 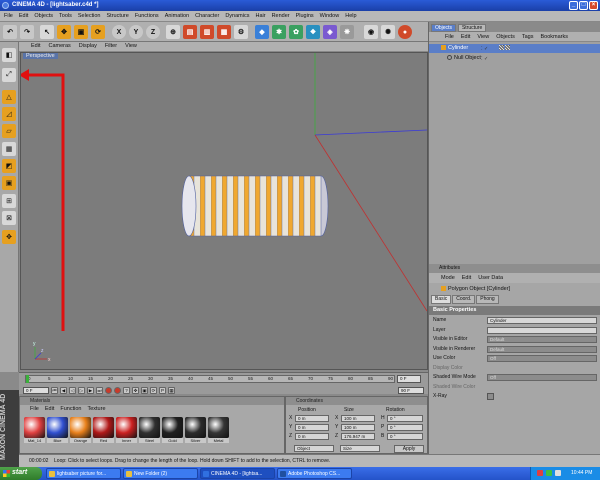 What do you see at coordinates (63, 390) in the screenshot?
I see `prev-key-icon: ◀` at bounding box center [63, 390].